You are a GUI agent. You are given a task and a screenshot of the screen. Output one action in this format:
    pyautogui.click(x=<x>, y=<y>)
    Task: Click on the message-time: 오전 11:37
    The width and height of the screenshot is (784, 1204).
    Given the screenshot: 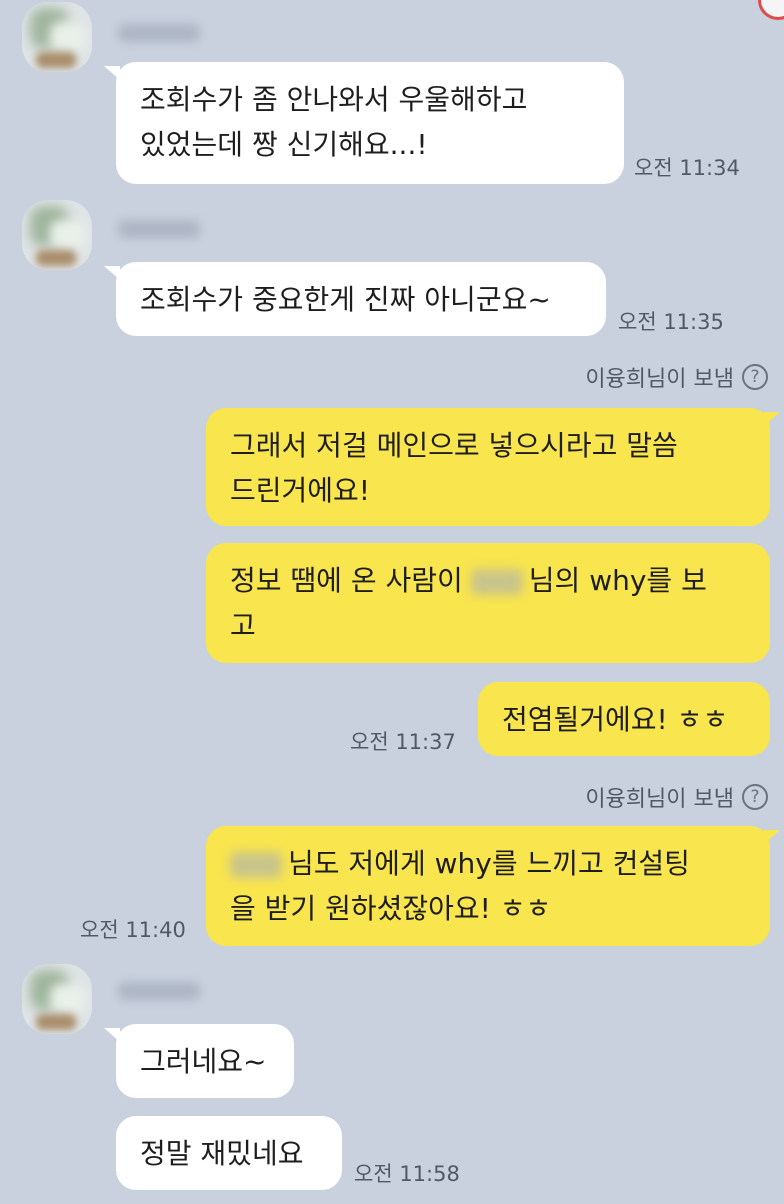 What is the action you would take?
    pyautogui.click(x=403, y=742)
    